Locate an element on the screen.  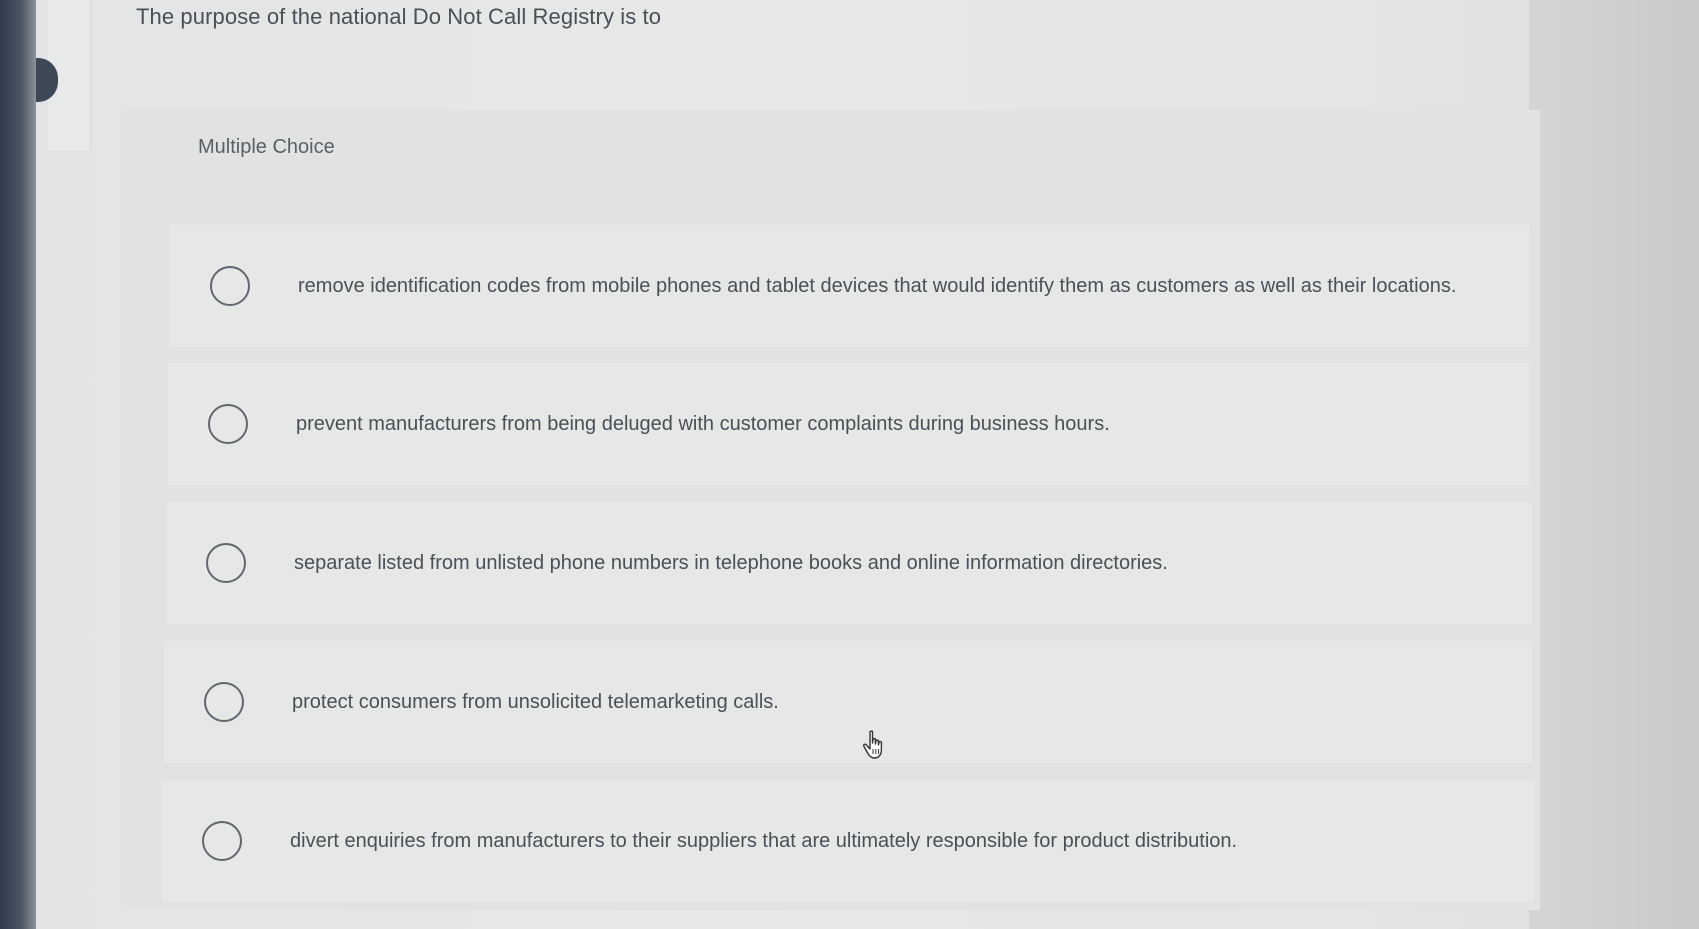
page-right-margin is located at coordinates (1614, 464).